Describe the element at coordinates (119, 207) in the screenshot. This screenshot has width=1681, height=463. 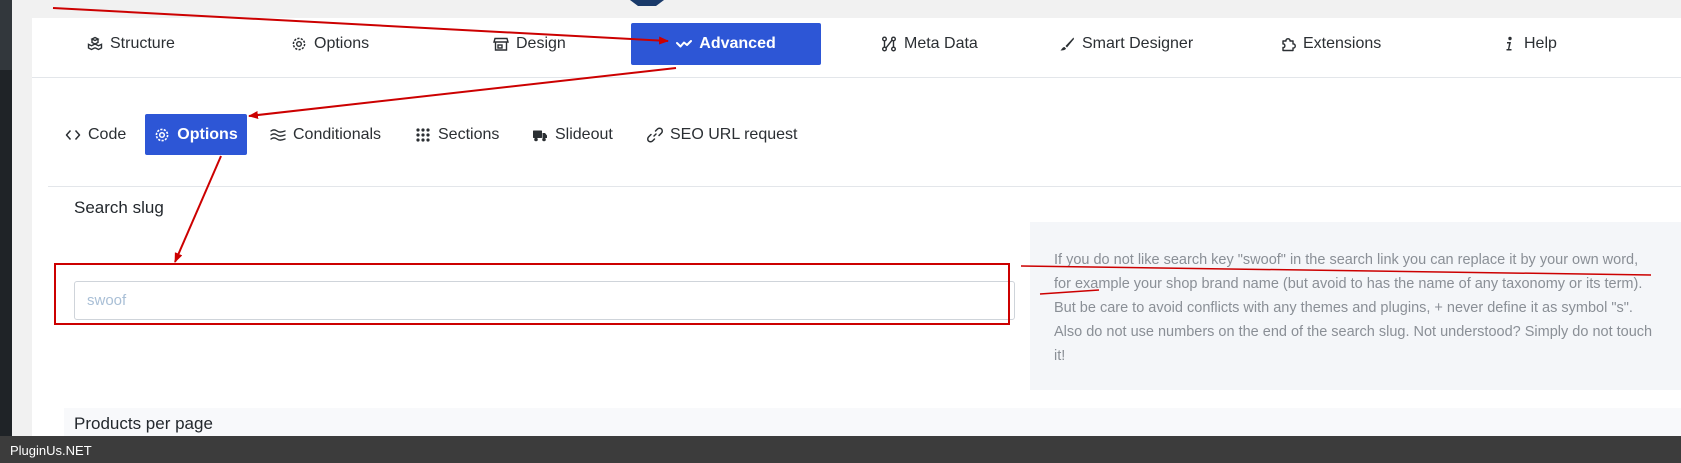
I see `search-slug-title: Search slug` at that location.